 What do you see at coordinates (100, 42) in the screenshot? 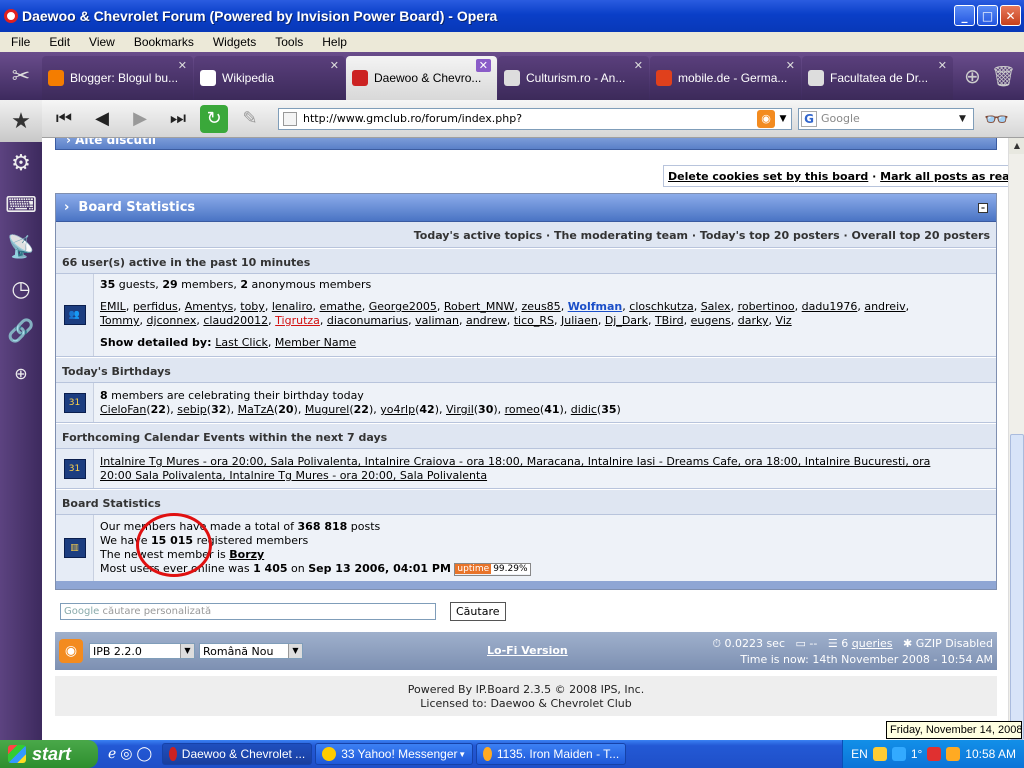
I see `menu-view: View` at bounding box center [100, 42].